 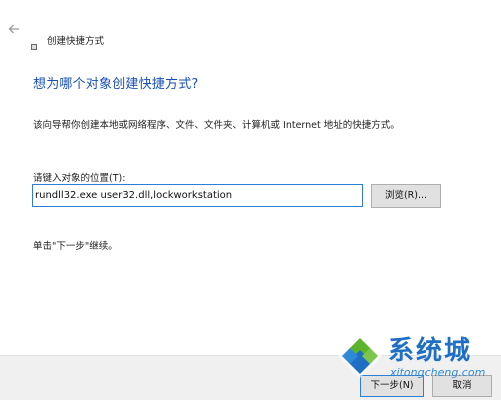 I want to click on watermark-url: xitongcheng.com, so click(x=438, y=372).